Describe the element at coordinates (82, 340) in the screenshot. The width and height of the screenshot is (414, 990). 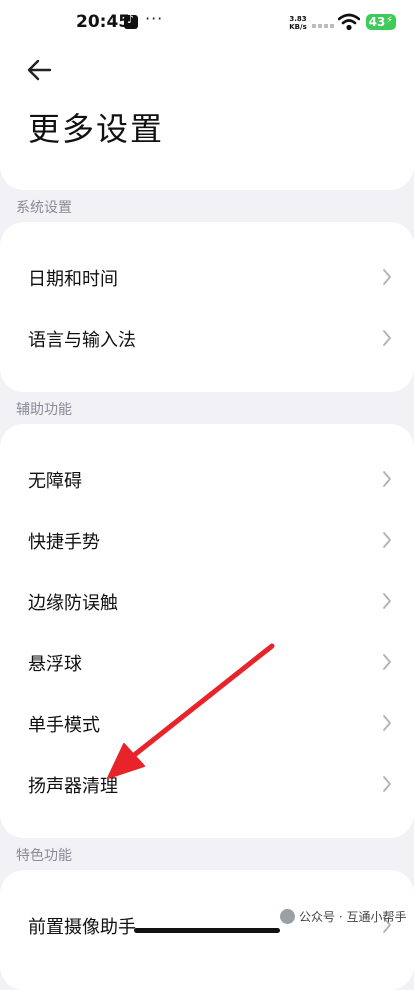
I see `row-label: 语言与输入法` at that location.